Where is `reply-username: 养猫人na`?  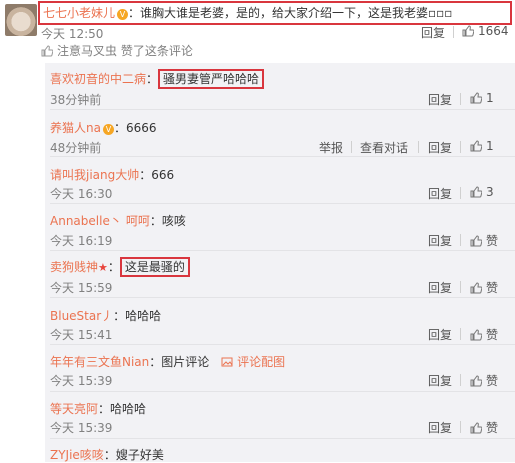
reply-username: 养猫人na is located at coordinates (75, 128).